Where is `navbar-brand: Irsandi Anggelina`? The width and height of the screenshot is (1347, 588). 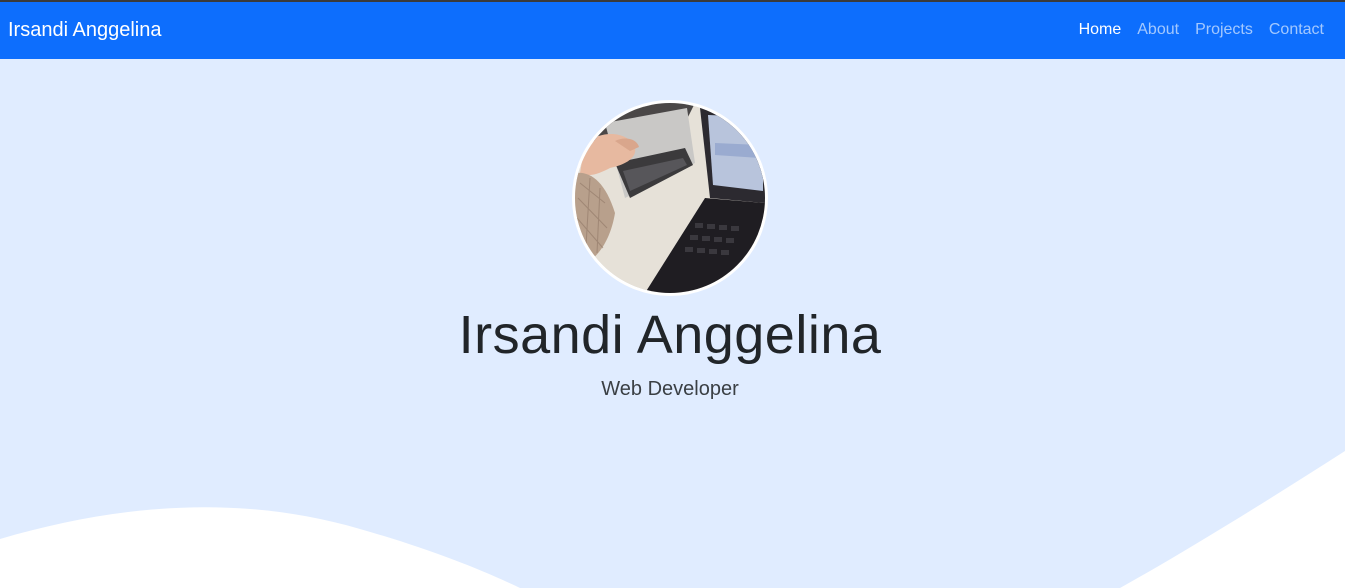
navbar-brand: Irsandi Anggelina is located at coordinates (84, 30).